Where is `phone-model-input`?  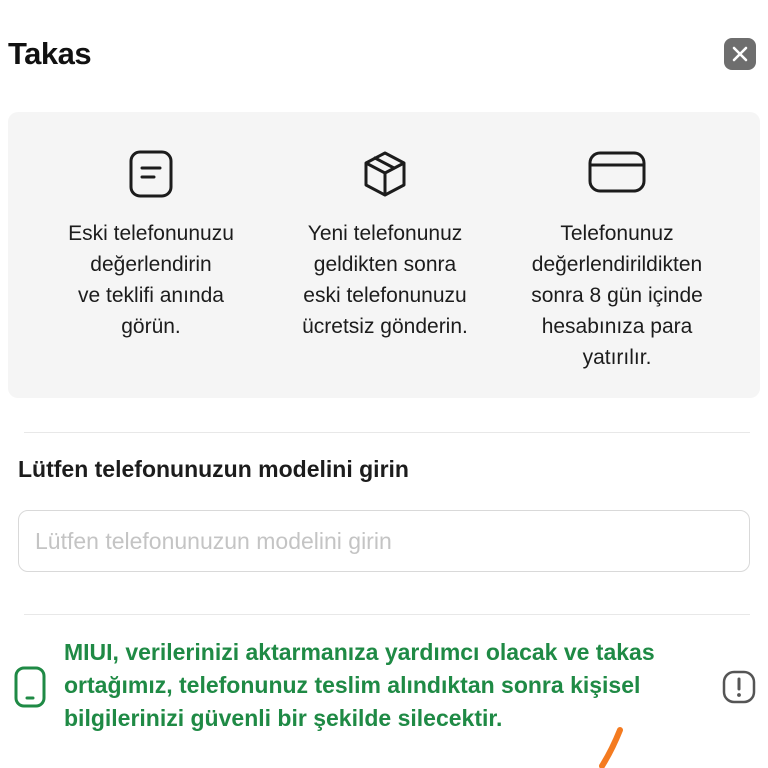
phone-model-input is located at coordinates (384, 541).